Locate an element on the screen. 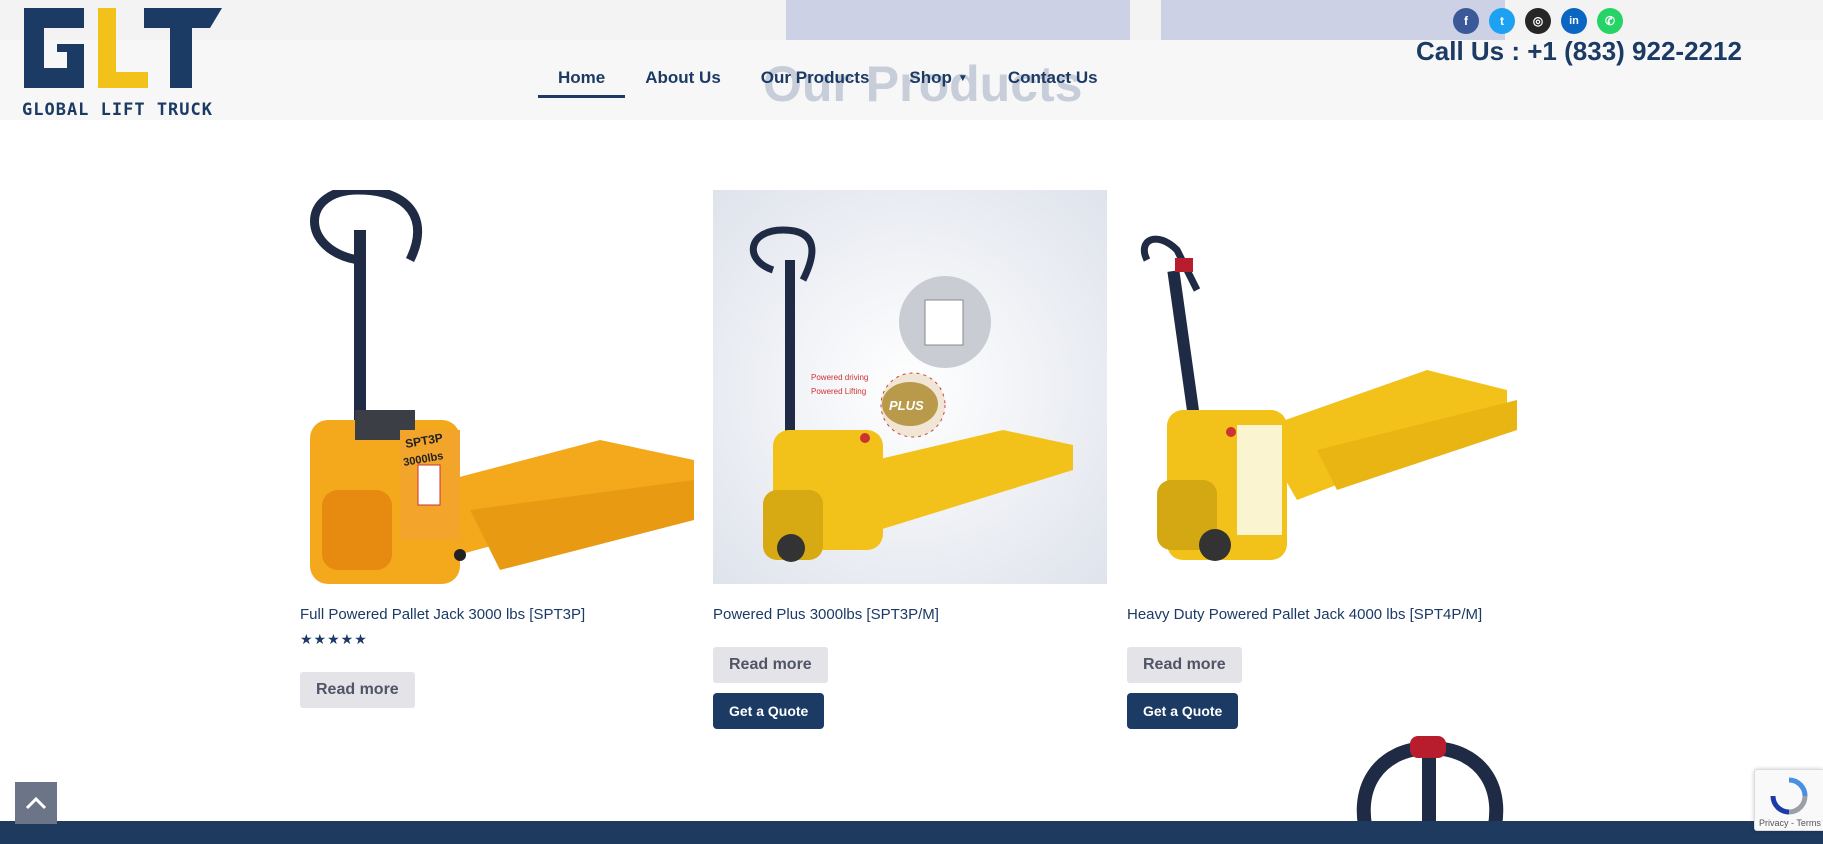  powered-lifting-label: Powered Lifting is located at coordinates (838, 391).